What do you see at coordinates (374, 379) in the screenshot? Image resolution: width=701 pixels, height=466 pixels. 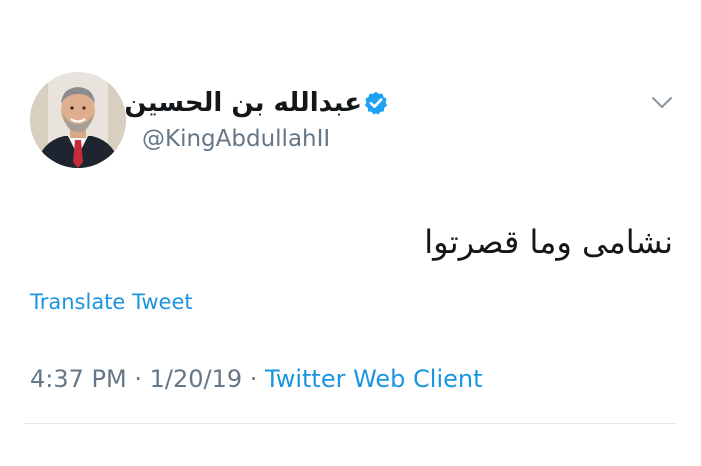 I see `tweet-source-link: Twitter Web Client` at bounding box center [374, 379].